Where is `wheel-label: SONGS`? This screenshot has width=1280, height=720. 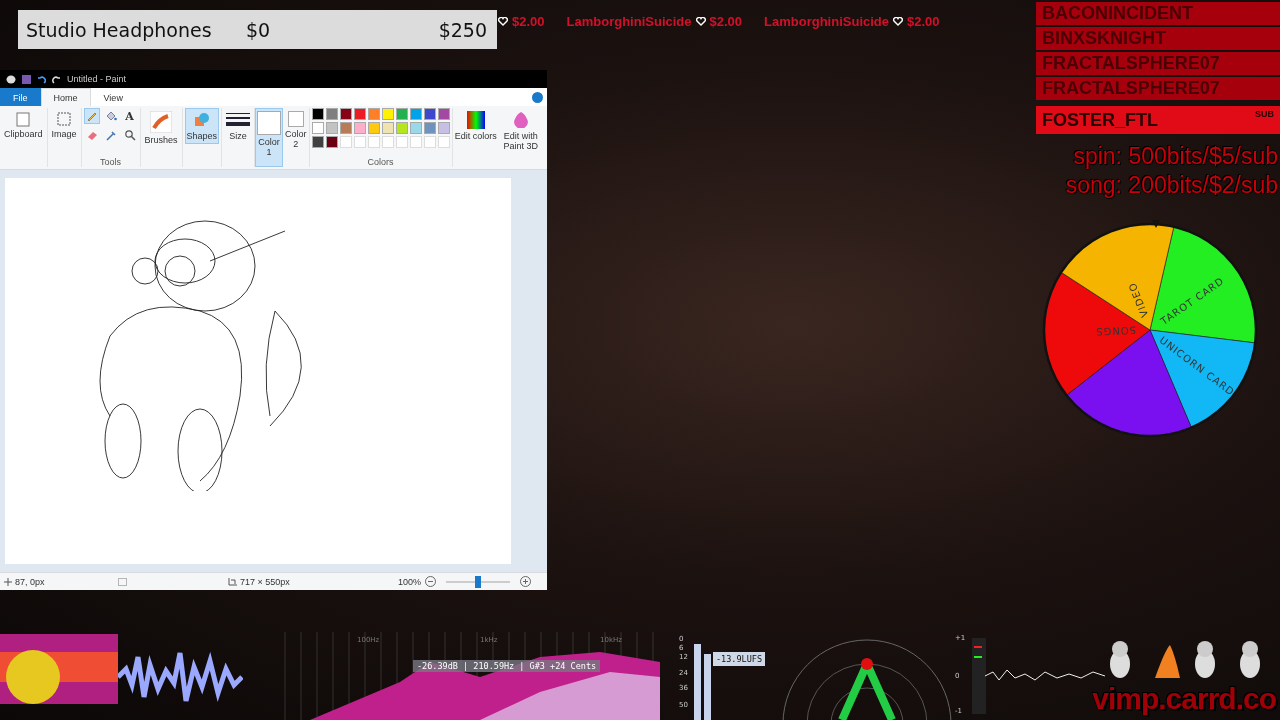
wheel-label: SONGS is located at coordinates (1116, 331).